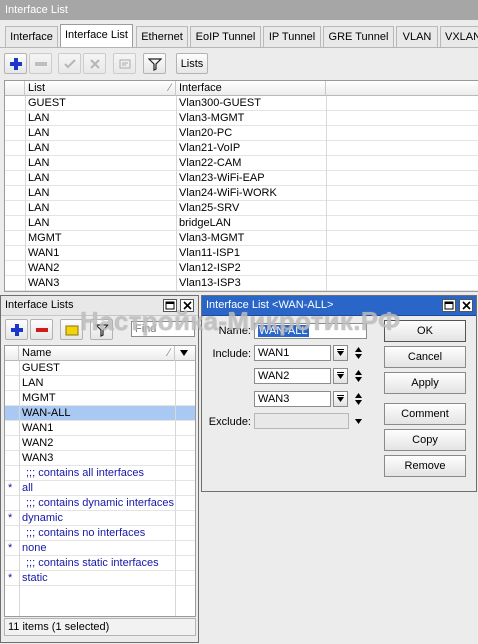 Image resolution: width=478 pixels, height=644 pixels. What do you see at coordinates (241, 268) in the screenshot?
I see `table-row: WAN2 Vlan12-ISP2` at bounding box center [241, 268].